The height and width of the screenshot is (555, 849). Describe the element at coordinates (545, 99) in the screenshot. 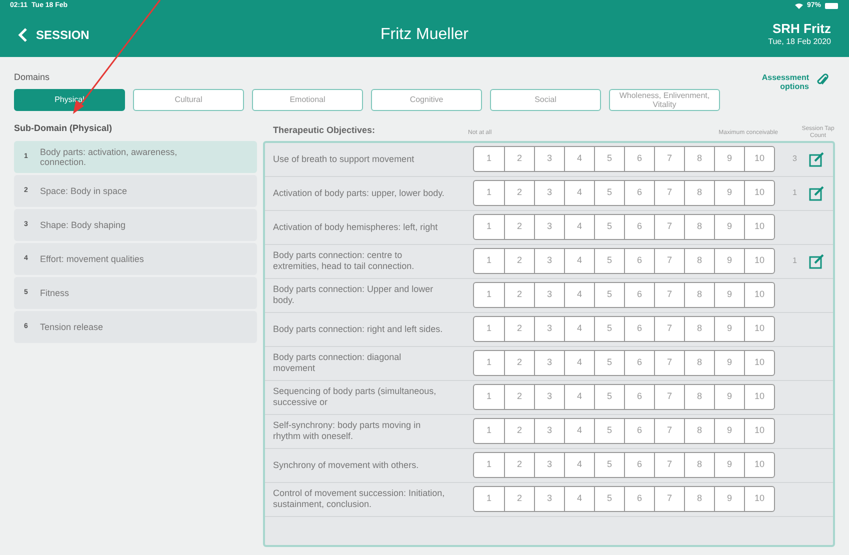

I see `domain-tab: Social` at that location.